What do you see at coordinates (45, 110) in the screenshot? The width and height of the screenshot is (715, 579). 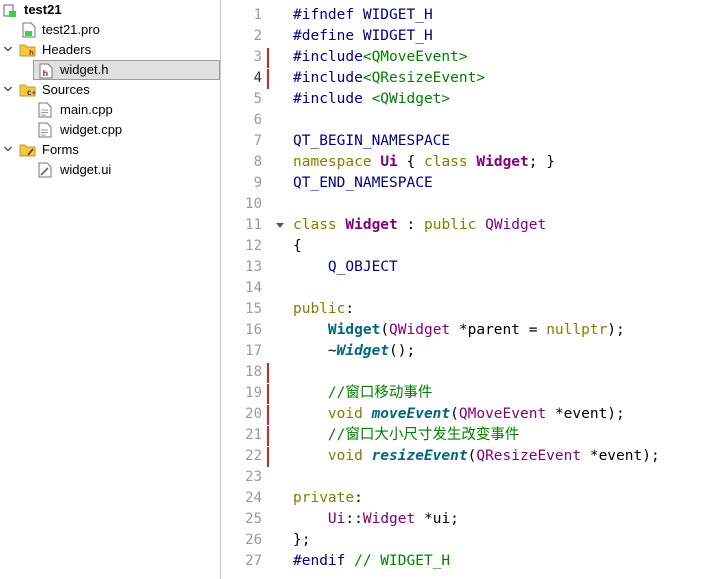 I see `cpp-file-icon` at bounding box center [45, 110].